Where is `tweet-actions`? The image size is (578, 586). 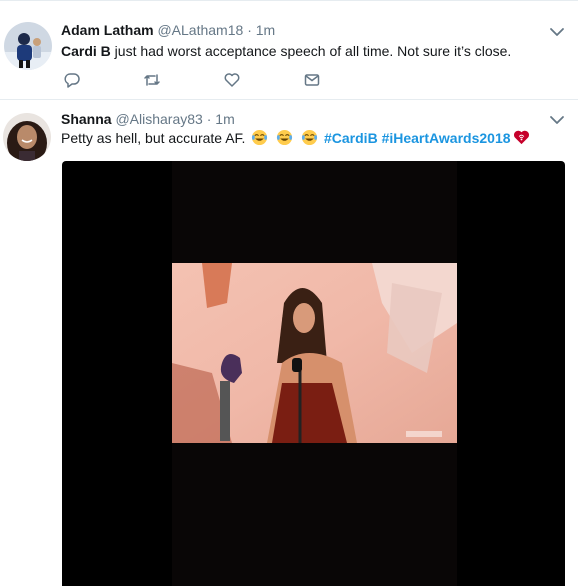
tweet-actions is located at coordinates (211, 81).